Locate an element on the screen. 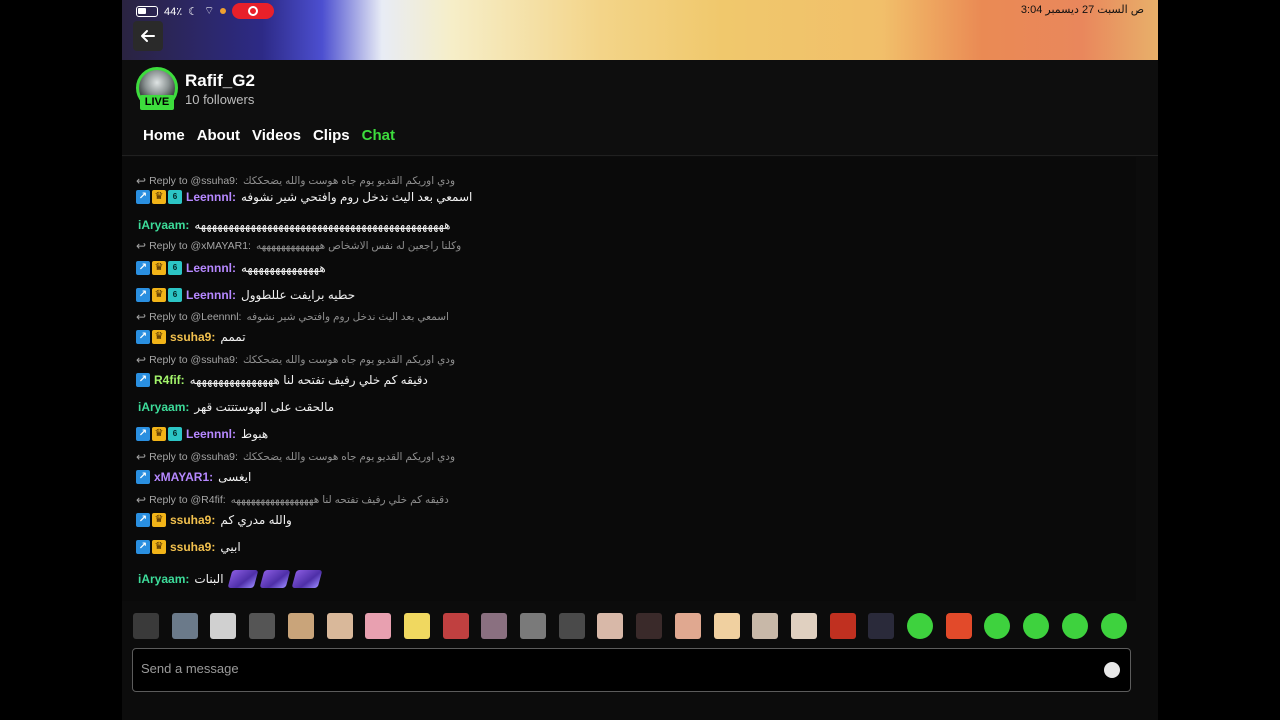  tab-videos: Videos is located at coordinates (276, 135).